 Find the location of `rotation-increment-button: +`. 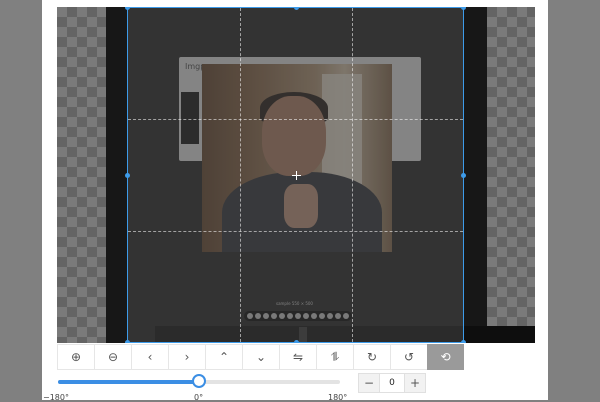

rotation-increment-button: + is located at coordinates (415, 383).